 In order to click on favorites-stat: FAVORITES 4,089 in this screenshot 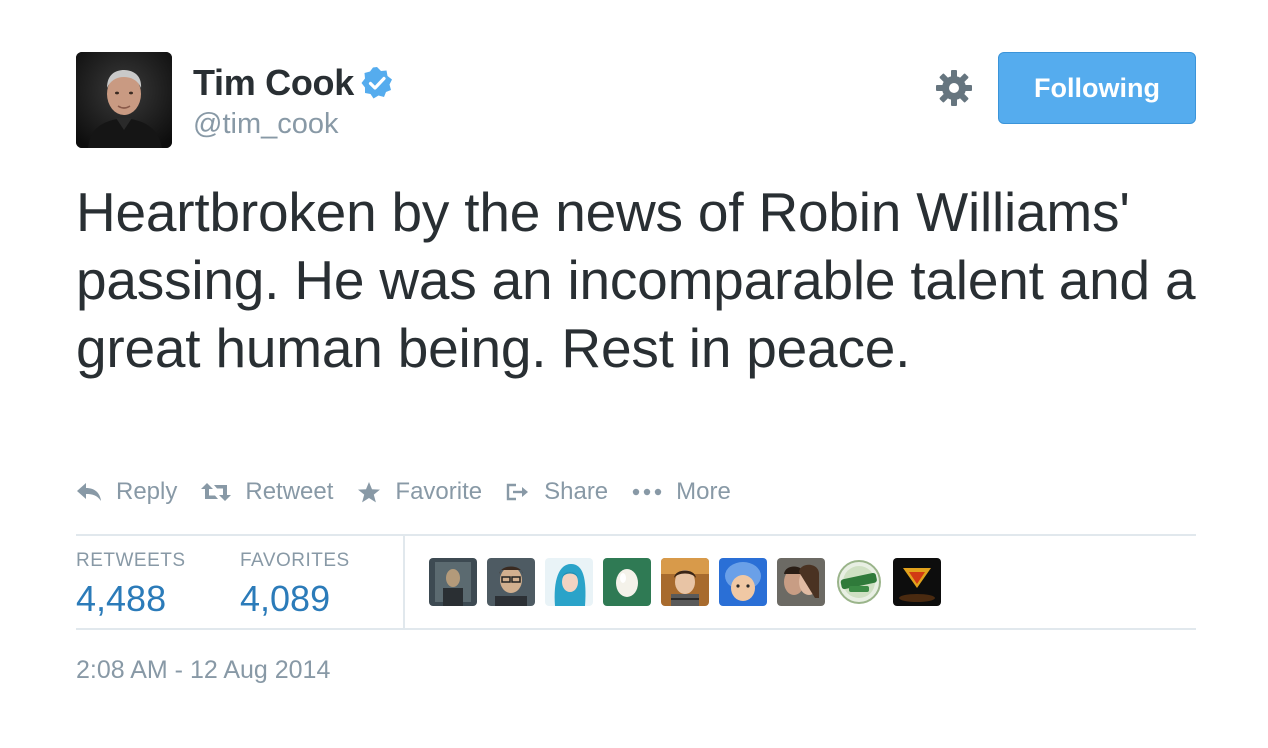, I will do `click(295, 578)`.